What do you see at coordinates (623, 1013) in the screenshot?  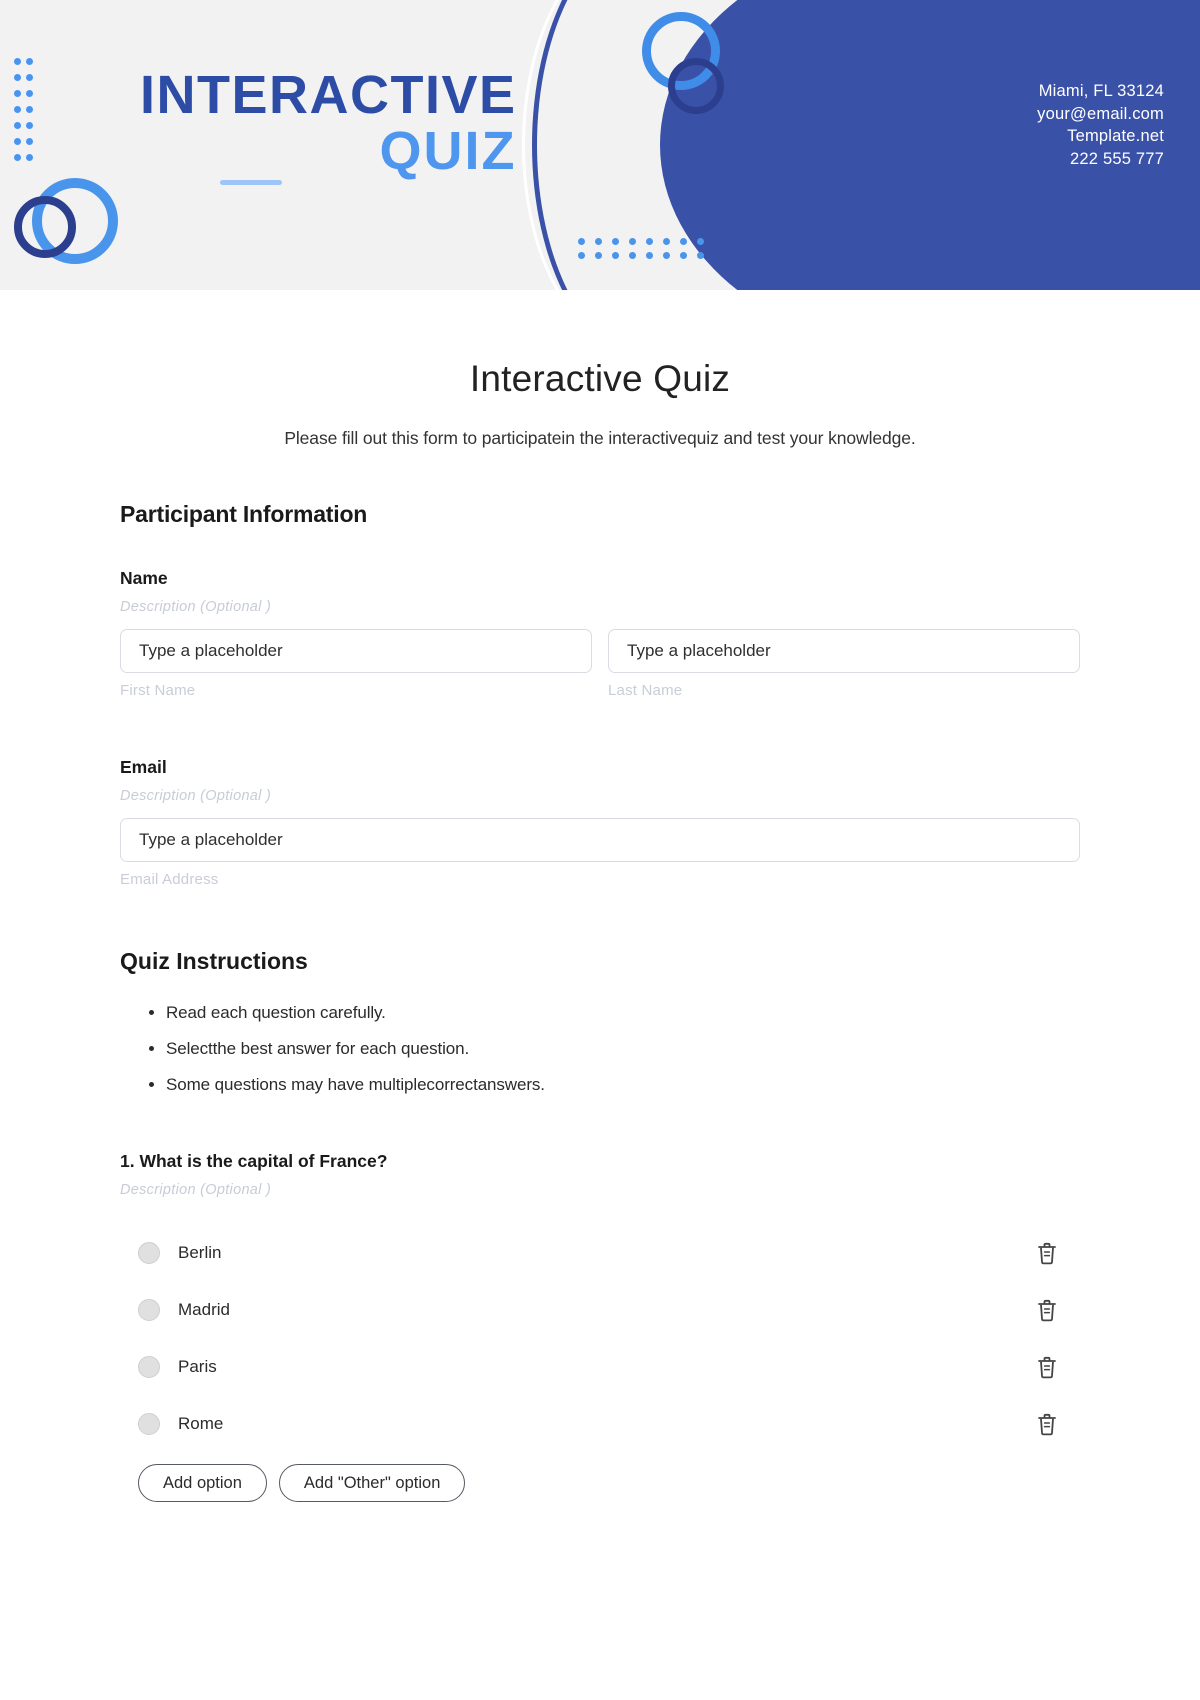 I see `instruction-item: Read each question carefully.` at bounding box center [623, 1013].